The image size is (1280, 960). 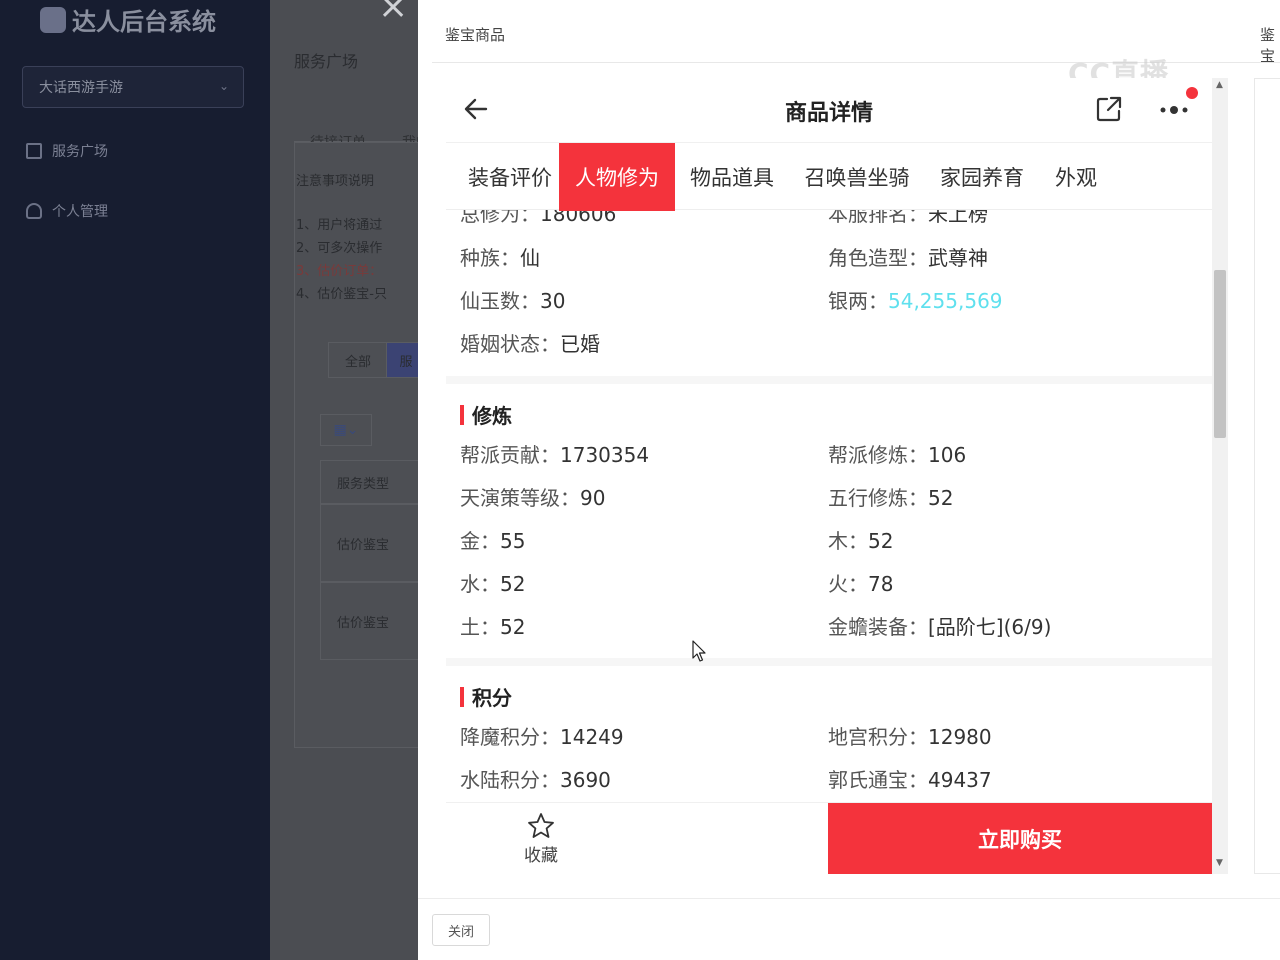 I want to click on field-label: 帮派修炼：, so click(x=878, y=455).